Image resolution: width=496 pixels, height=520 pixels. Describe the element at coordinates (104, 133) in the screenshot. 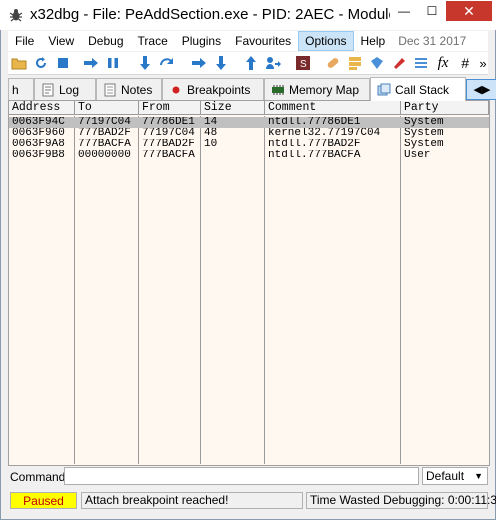

I see `cell-to: 777BAD2F` at that location.